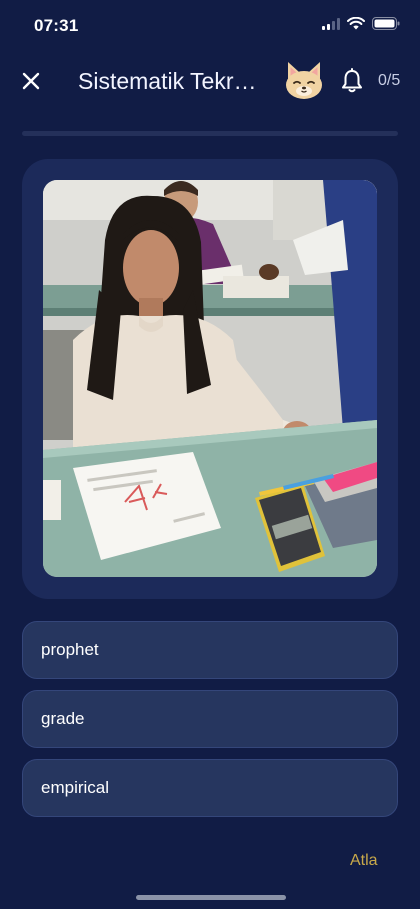 The height and width of the screenshot is (909, 420). What do you see at coordinates (210, 133) in the screenshot?
I see `progress-bar` at bounding box center [210, 133].